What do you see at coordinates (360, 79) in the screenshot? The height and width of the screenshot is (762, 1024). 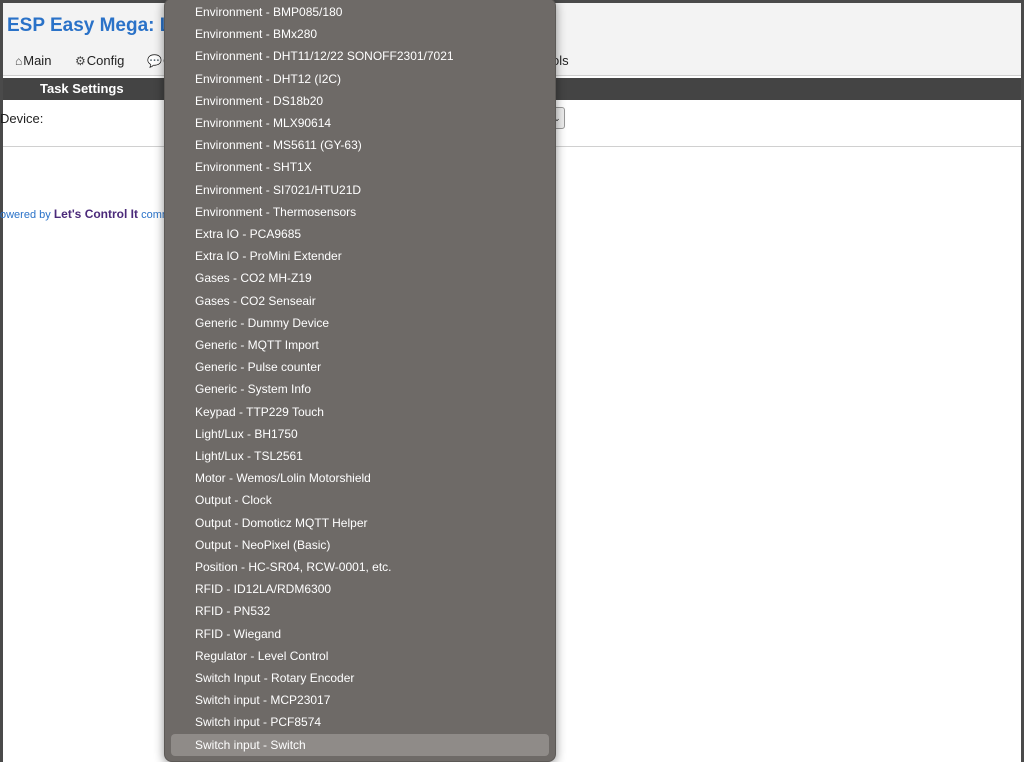 I see `dropdown-option: Environment - DHT12 (I2C)` at bounding box center [360, 79].